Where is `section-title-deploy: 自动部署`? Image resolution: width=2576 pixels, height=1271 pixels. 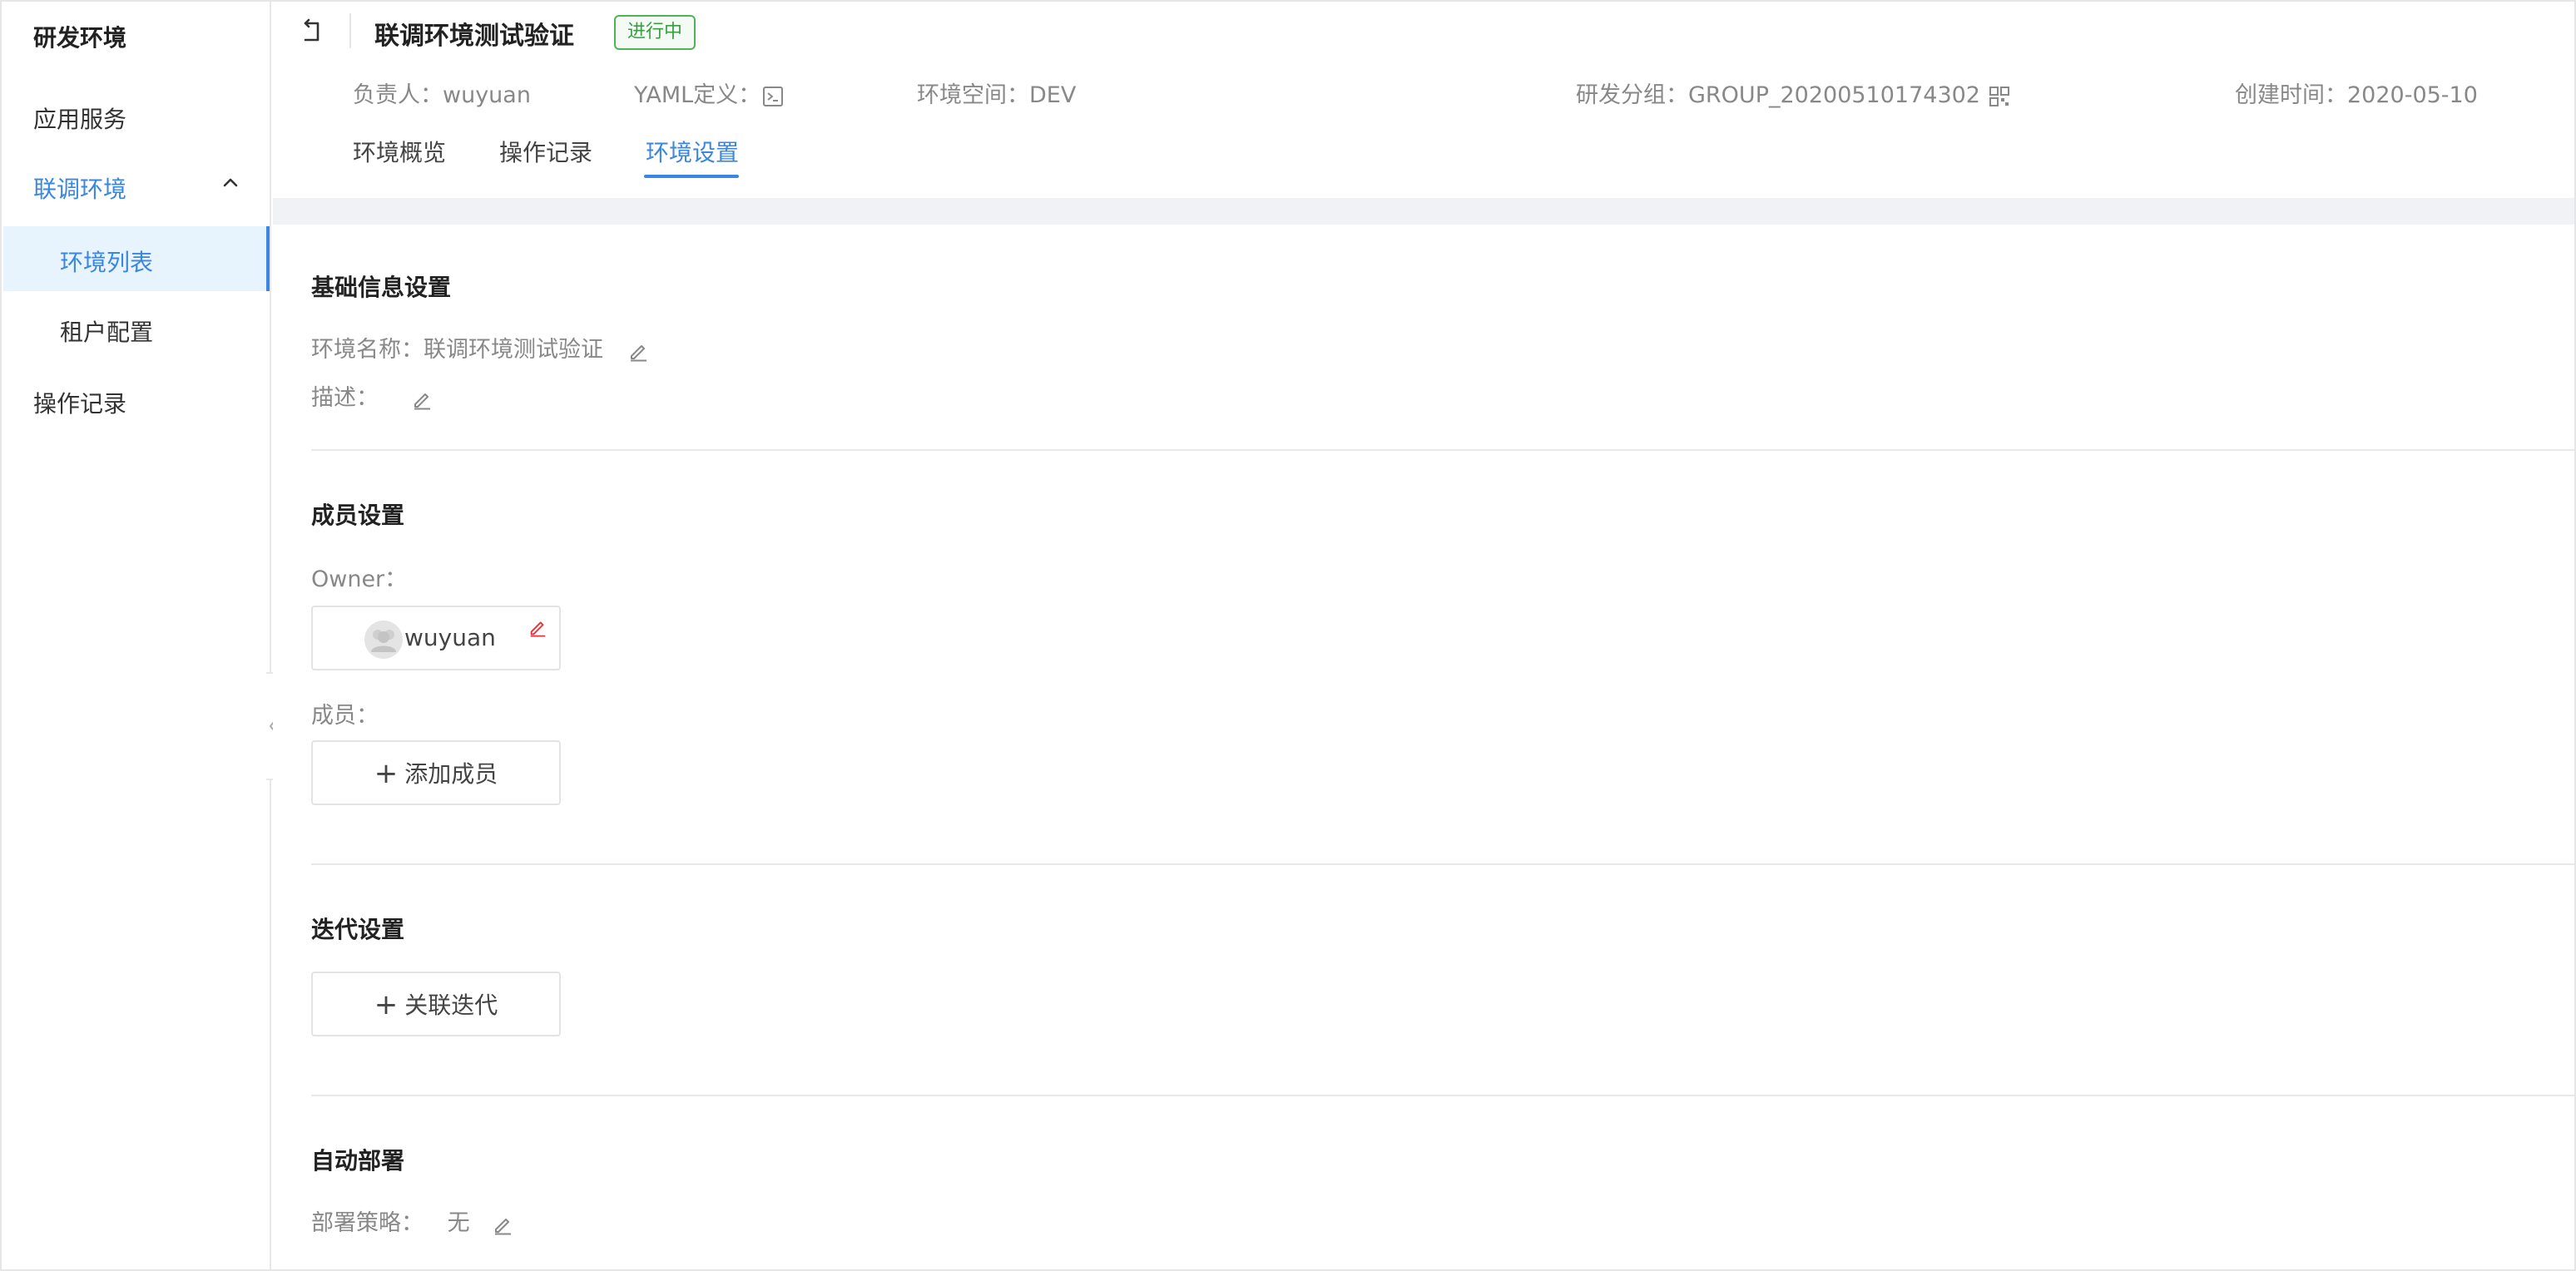
section-title-deploy: 自动部署 is located at coordinates (358, 1161).